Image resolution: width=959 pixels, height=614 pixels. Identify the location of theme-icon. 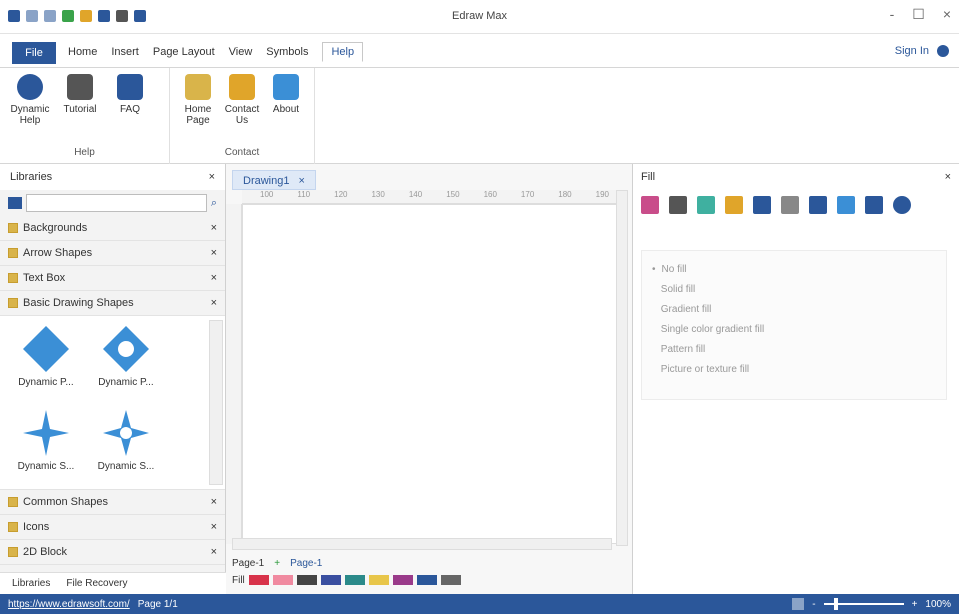
(762, 205).